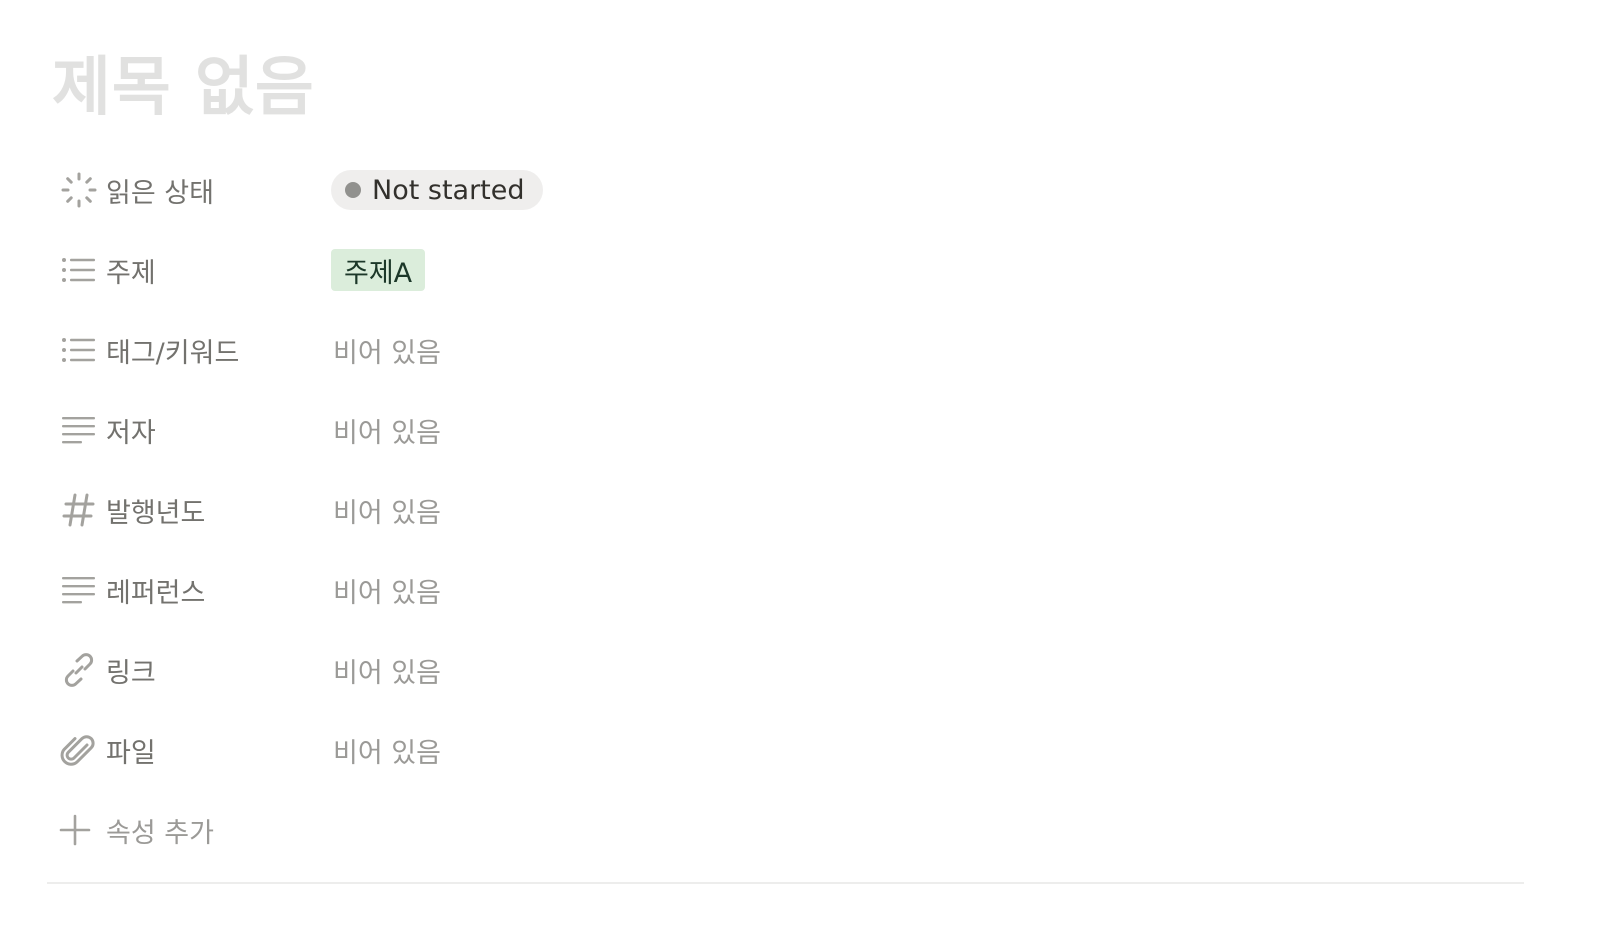 This screenshot has width=1598, height=931. I want to click on property-name-reading-status: 읽은 상태, so click(188, 190).